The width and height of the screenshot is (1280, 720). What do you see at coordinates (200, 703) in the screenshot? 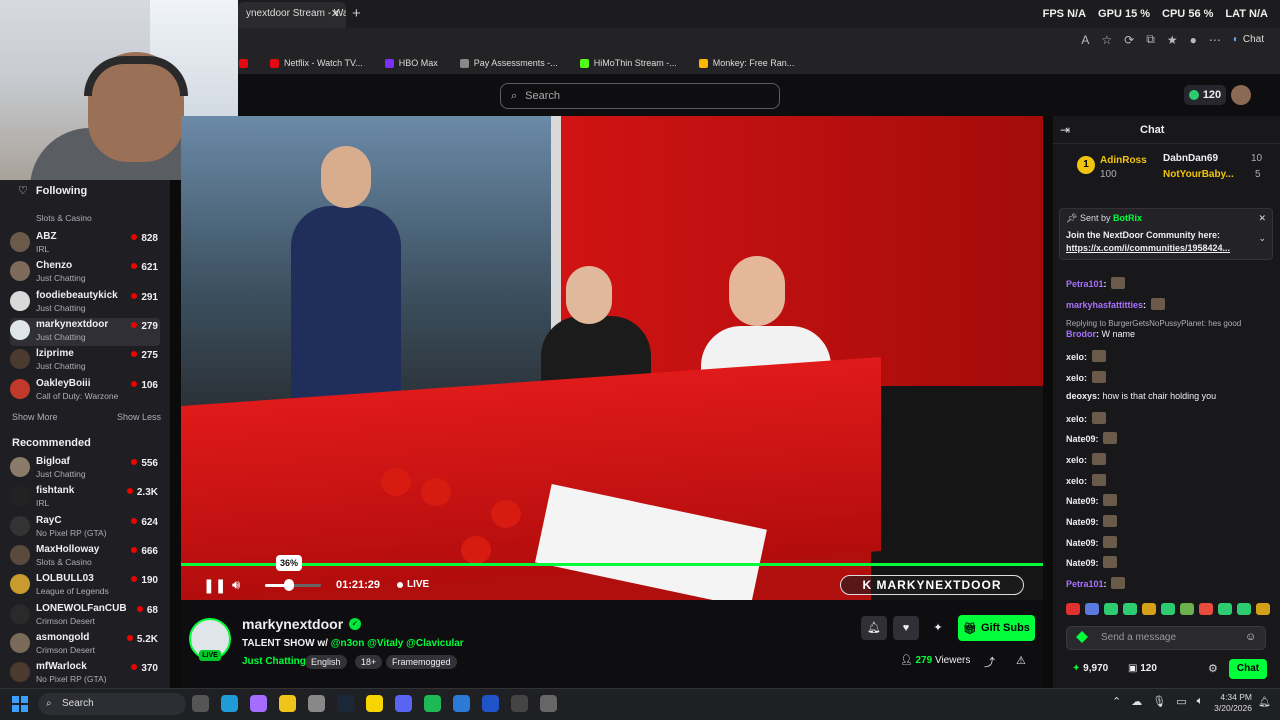
I see `task-view-icon` at bounding box center [200, 703].